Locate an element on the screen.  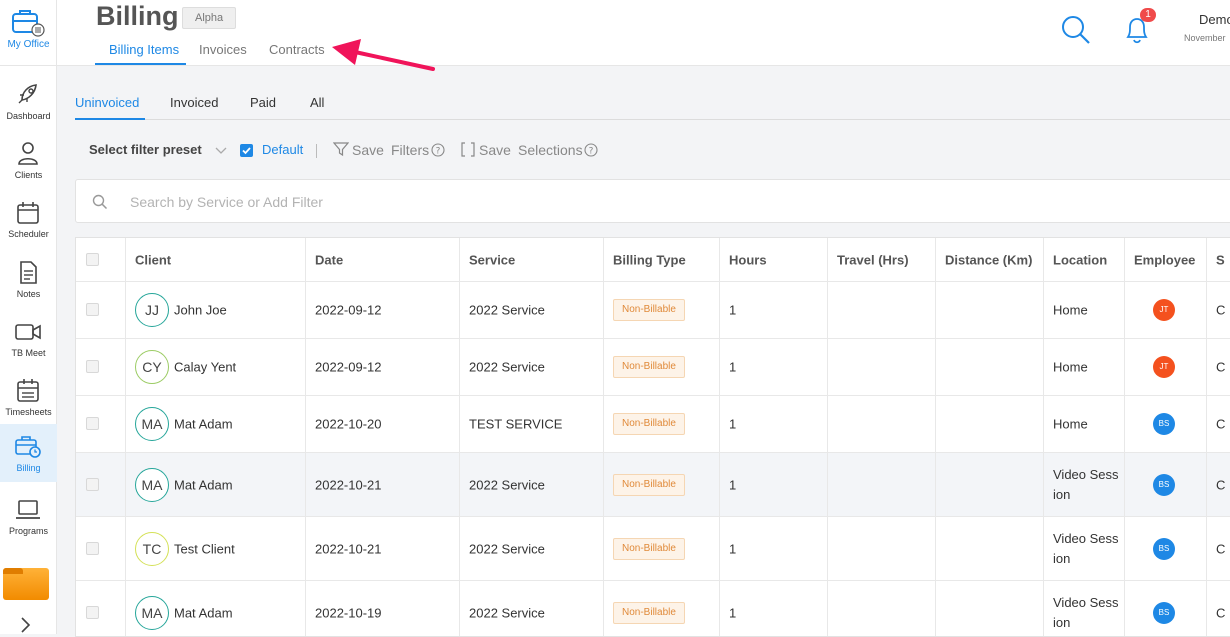
client-cell: JJ John Joe is located at coordinates (216, 310).